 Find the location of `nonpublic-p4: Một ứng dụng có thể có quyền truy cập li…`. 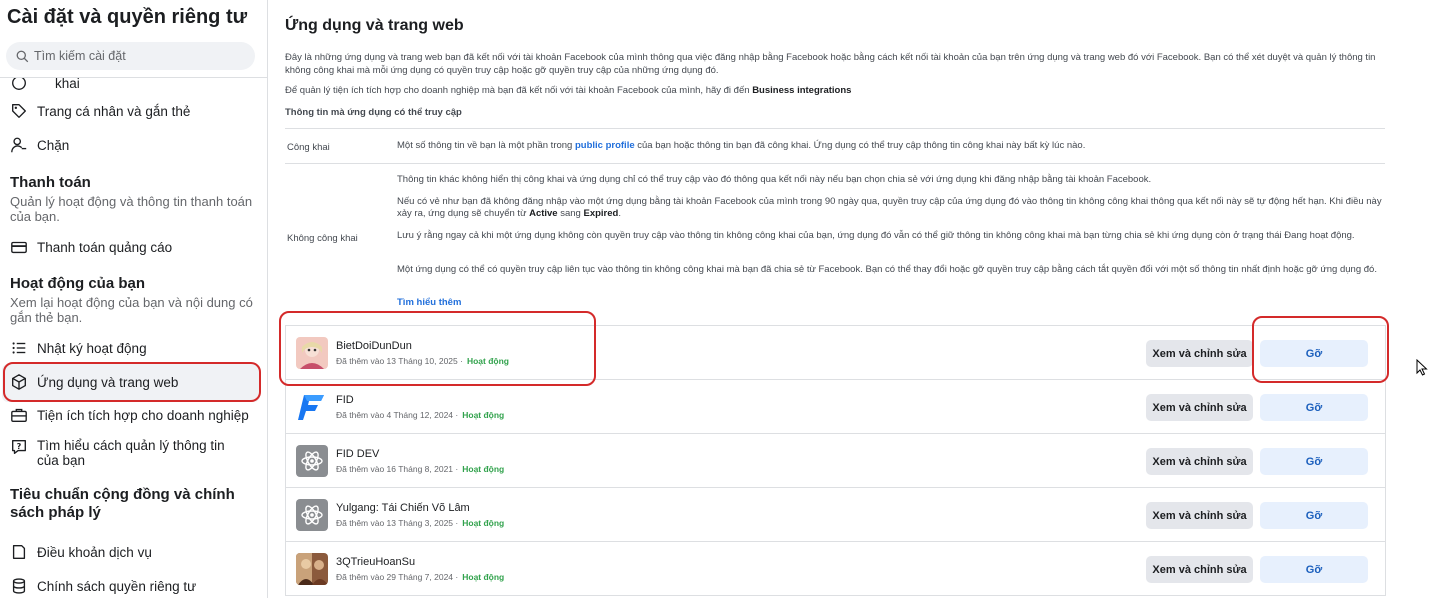

nonpublic-p4: Một ứng dụng có thể có quyền truy cập li… is located at coordinates (887, 269).